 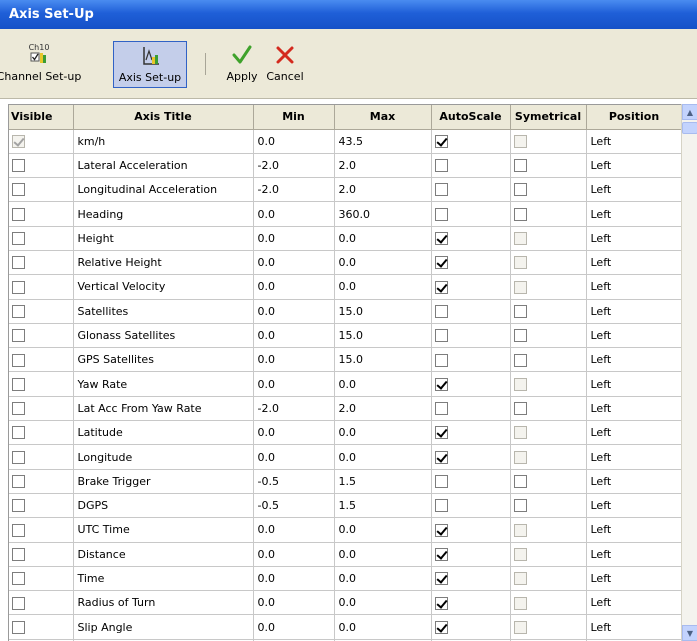 I want to click on table-row: Relative Height 0.0 0.0 Left, so click(x=345, y=263).